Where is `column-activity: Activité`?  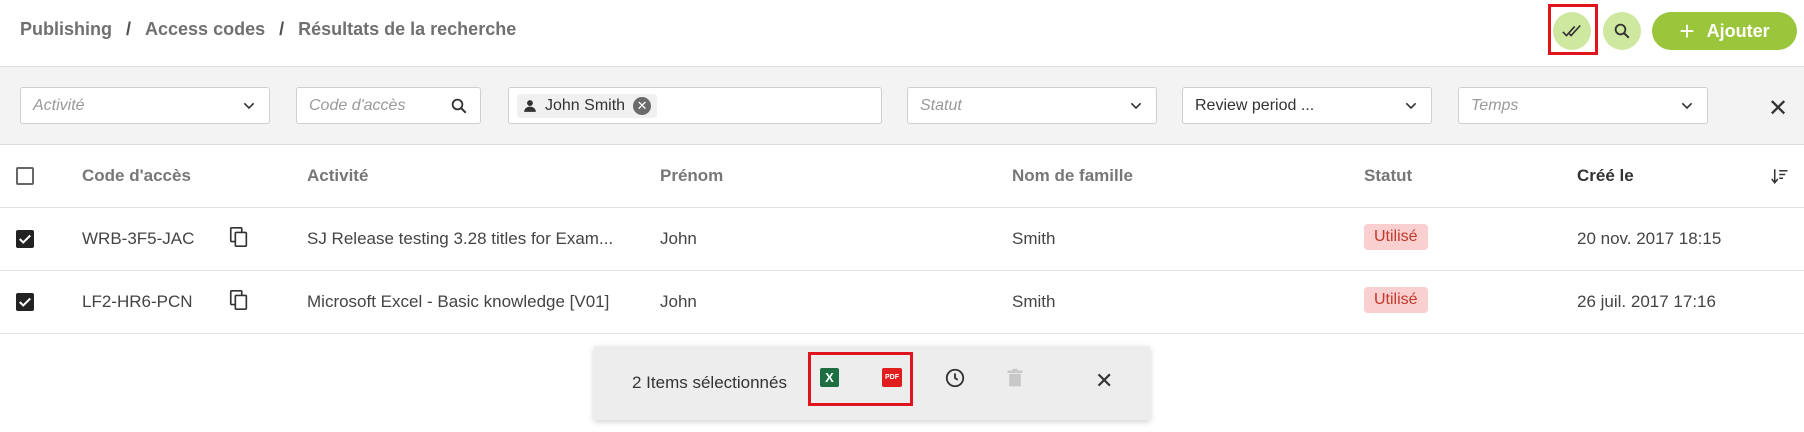
column-activity: Activité is located at coordinates (337, 176).